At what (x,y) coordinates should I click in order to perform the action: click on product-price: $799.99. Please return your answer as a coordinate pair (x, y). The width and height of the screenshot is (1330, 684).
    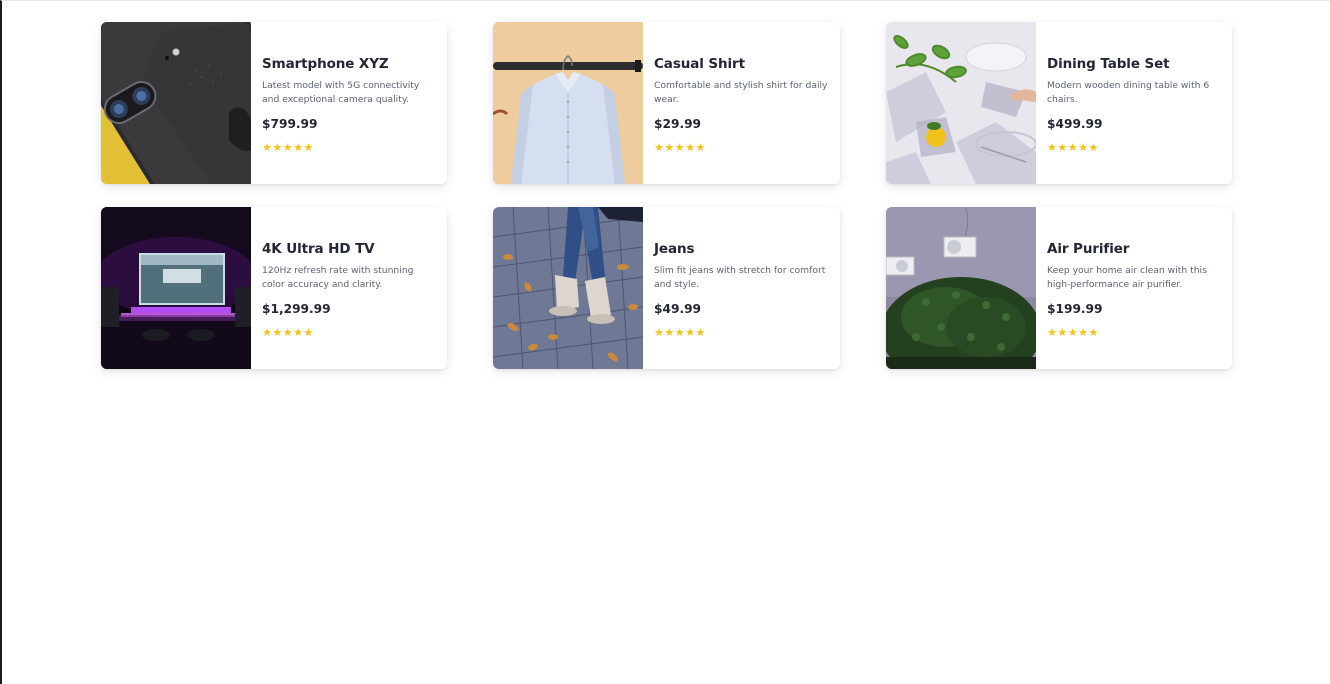
    Looking at the image, I should click on (290, 124).